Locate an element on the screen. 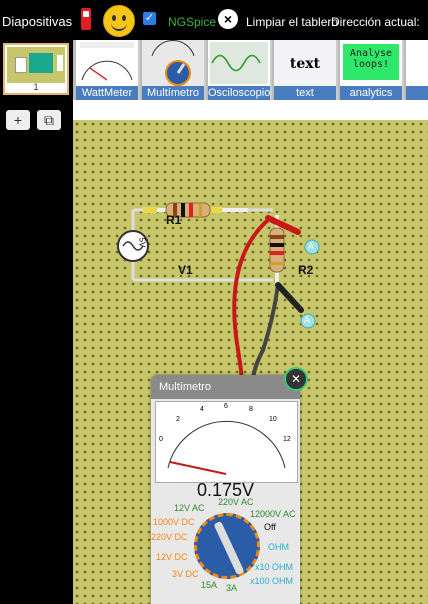 Image resolution: width=428 pixels, height=604 pixels. multimeter-header: Multímetro is located at coordinates (225, 387).